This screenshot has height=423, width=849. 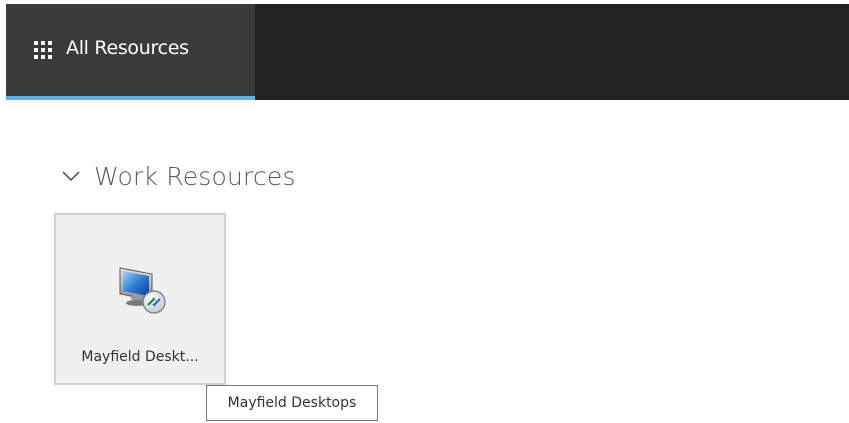 I want to click on tab-all-resources: All Resources, so click(x=130, y=52).